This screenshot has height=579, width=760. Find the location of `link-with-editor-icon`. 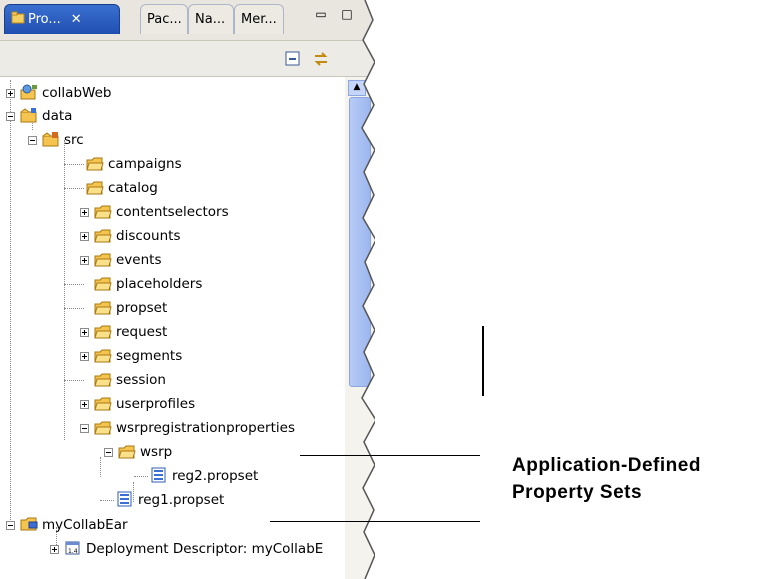

link-with-editor-icon is located at coordinates (321, 59).